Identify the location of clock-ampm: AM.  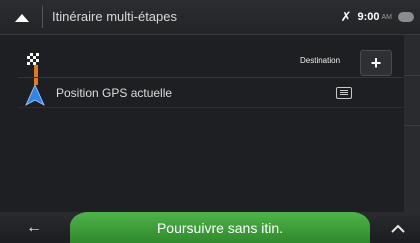
(387, 17).